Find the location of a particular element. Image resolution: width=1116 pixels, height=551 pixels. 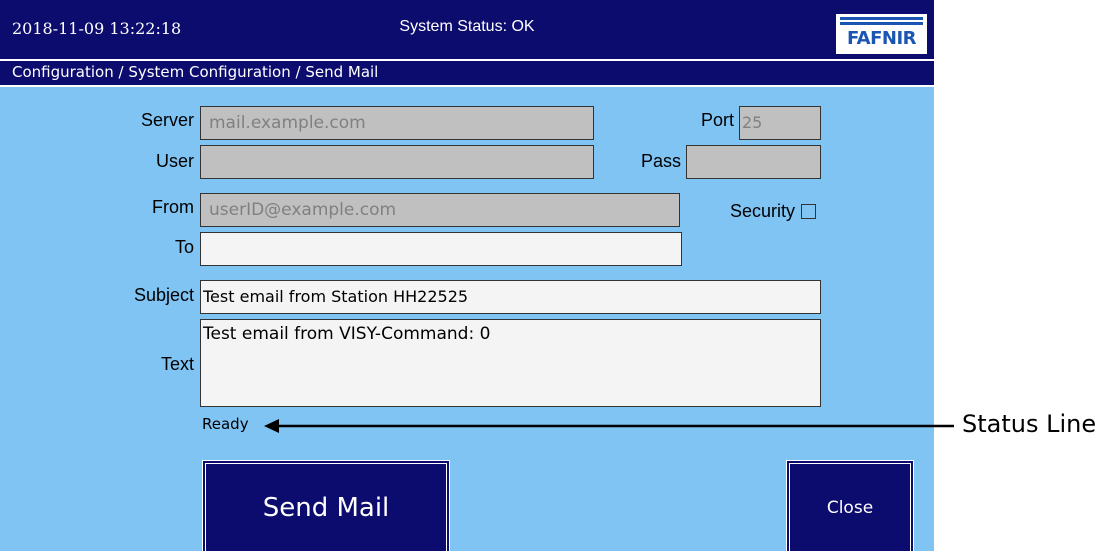

server-field: mail.example.com is located at coordinates (397, 123).